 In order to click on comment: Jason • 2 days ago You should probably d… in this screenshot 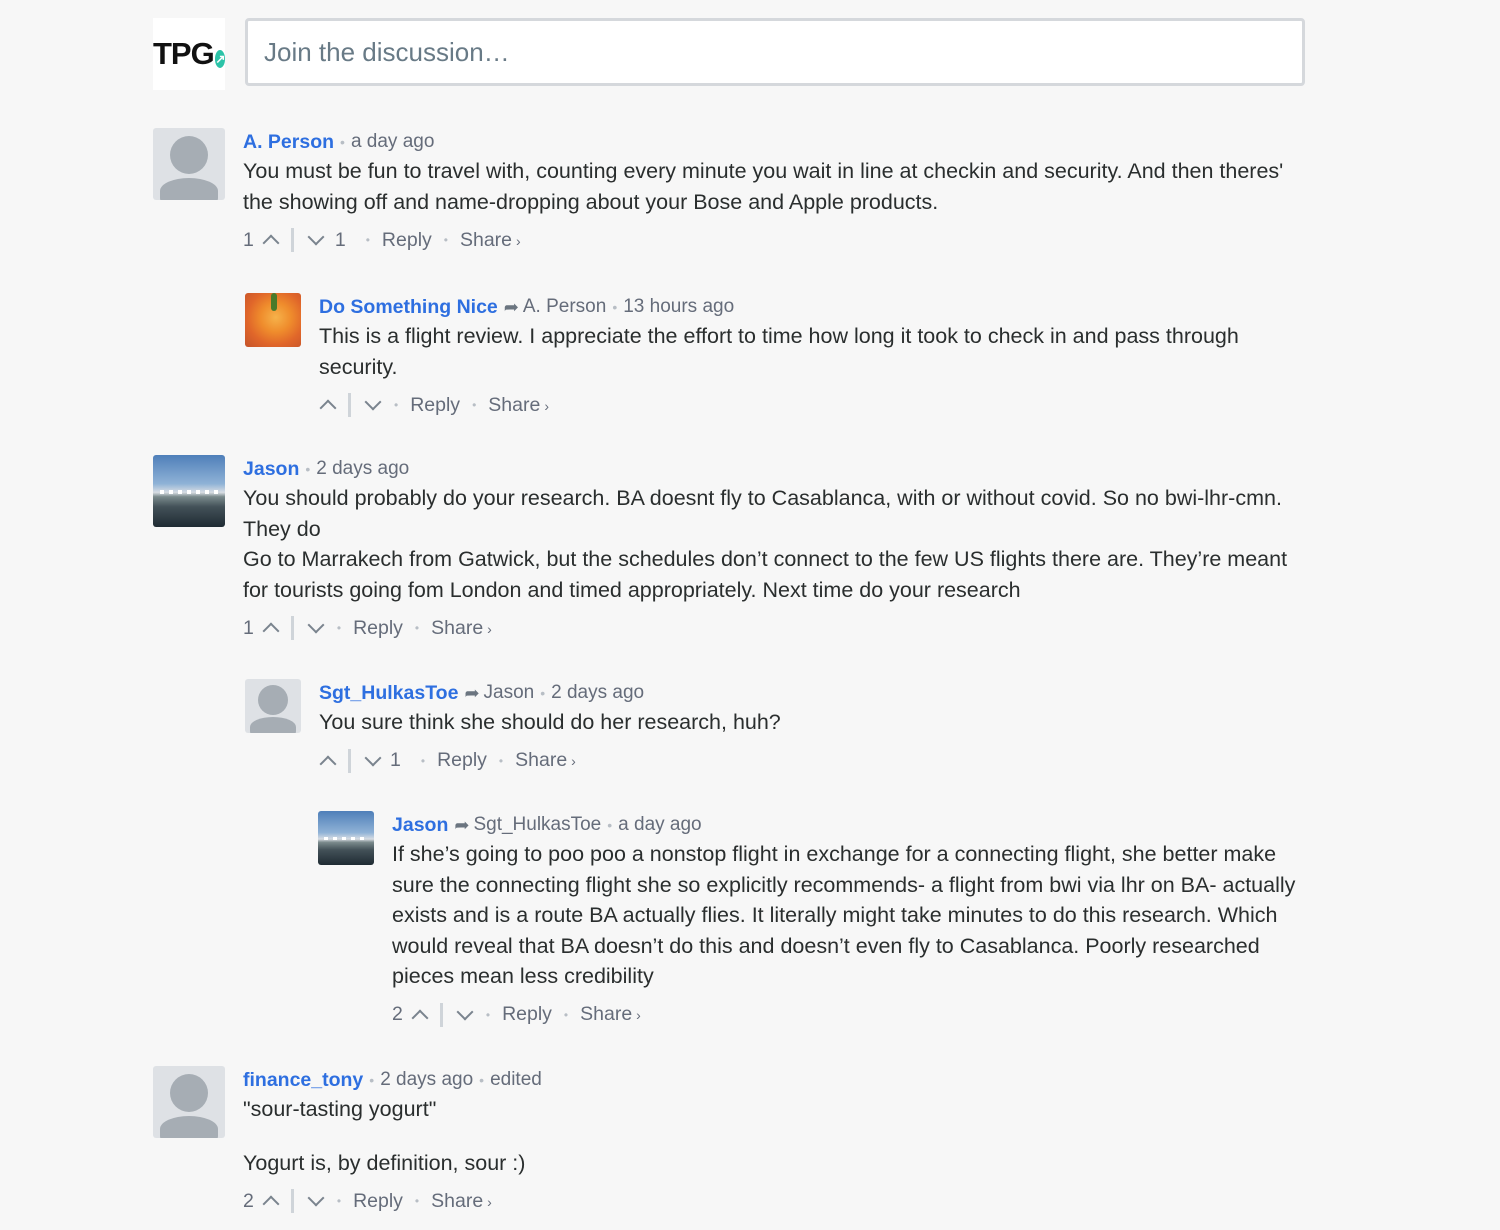, I will do `click(733, 550)`.